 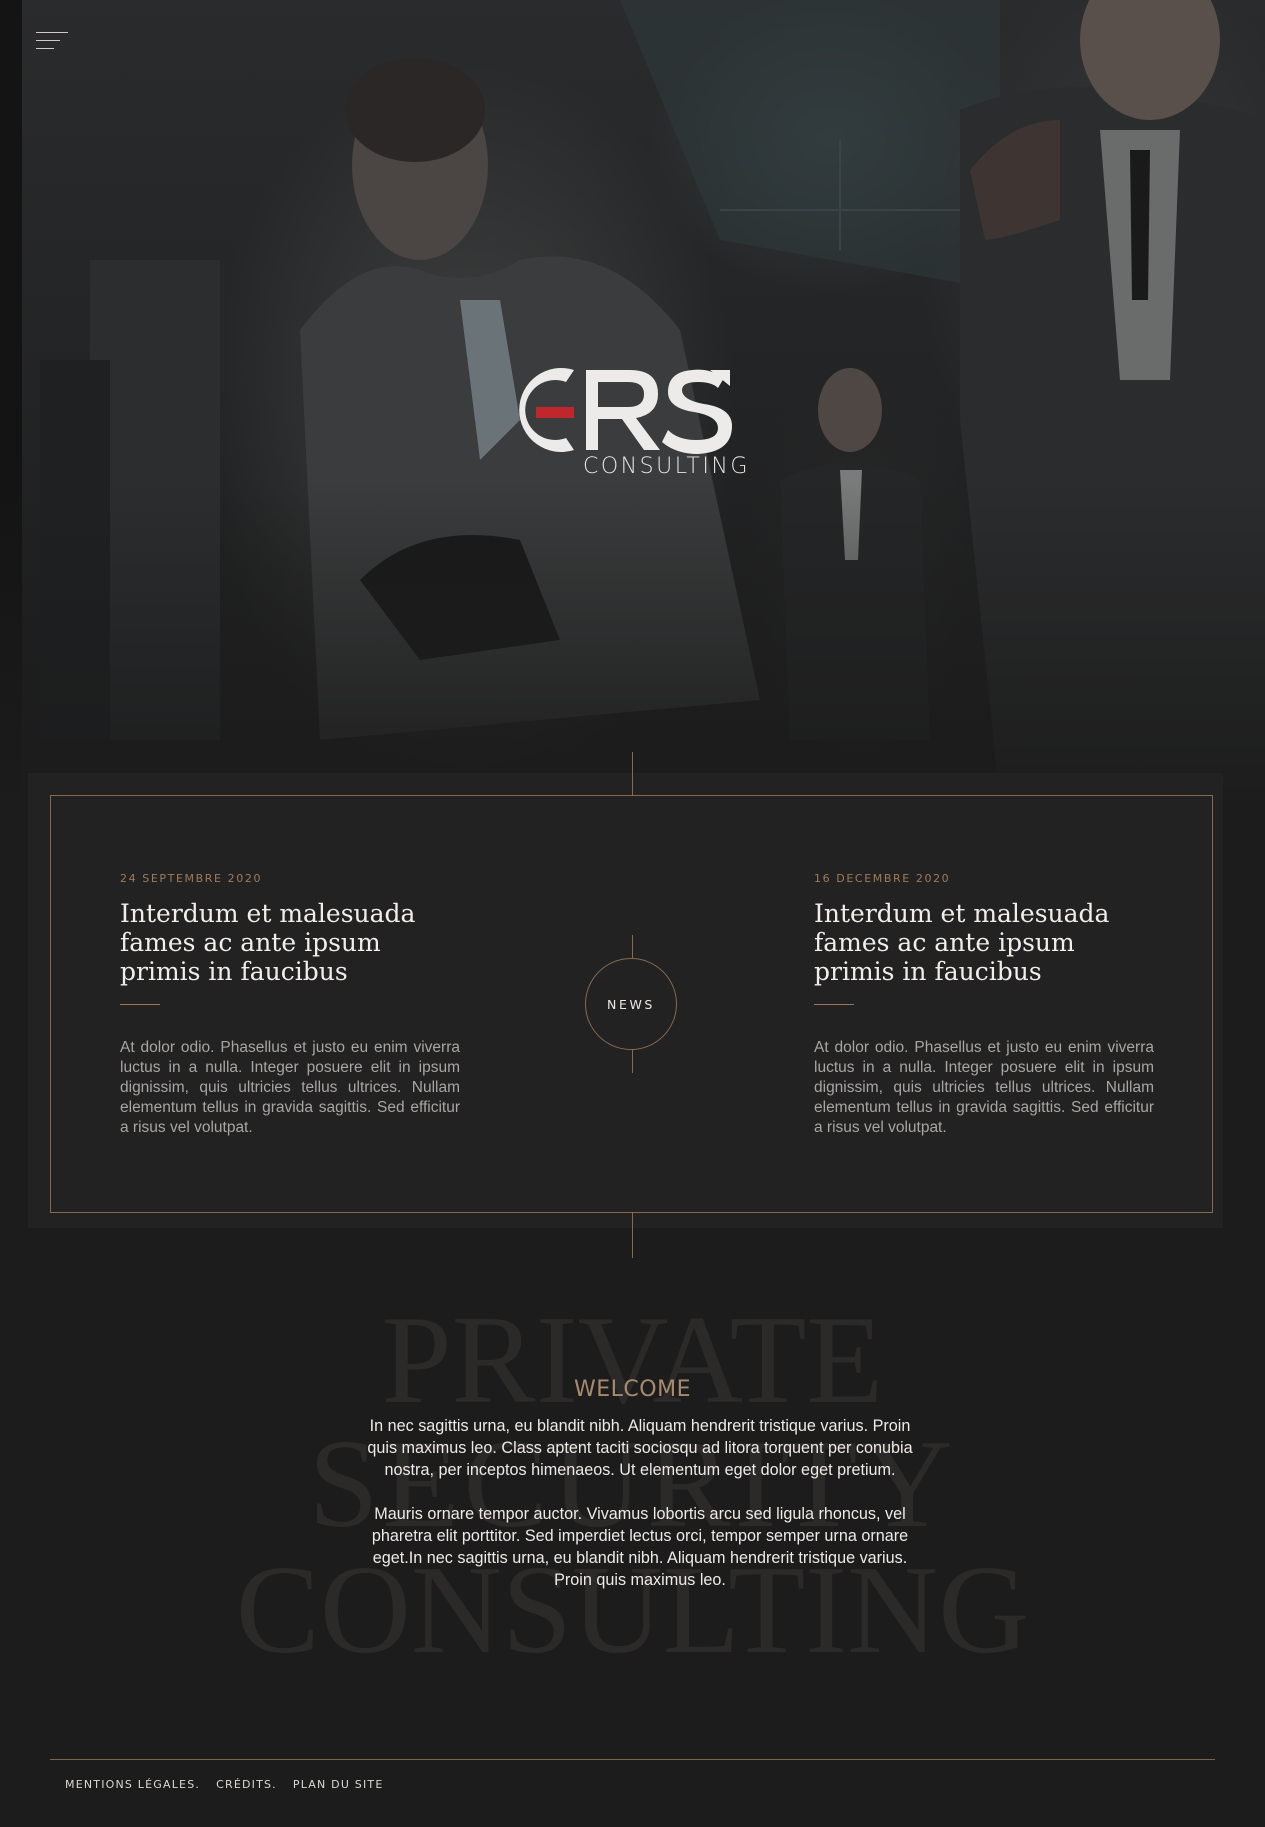 What do you see at coordinates (632, 774) in the screenshot?
I see `divider-line-top` at bounding box center [632, 774].